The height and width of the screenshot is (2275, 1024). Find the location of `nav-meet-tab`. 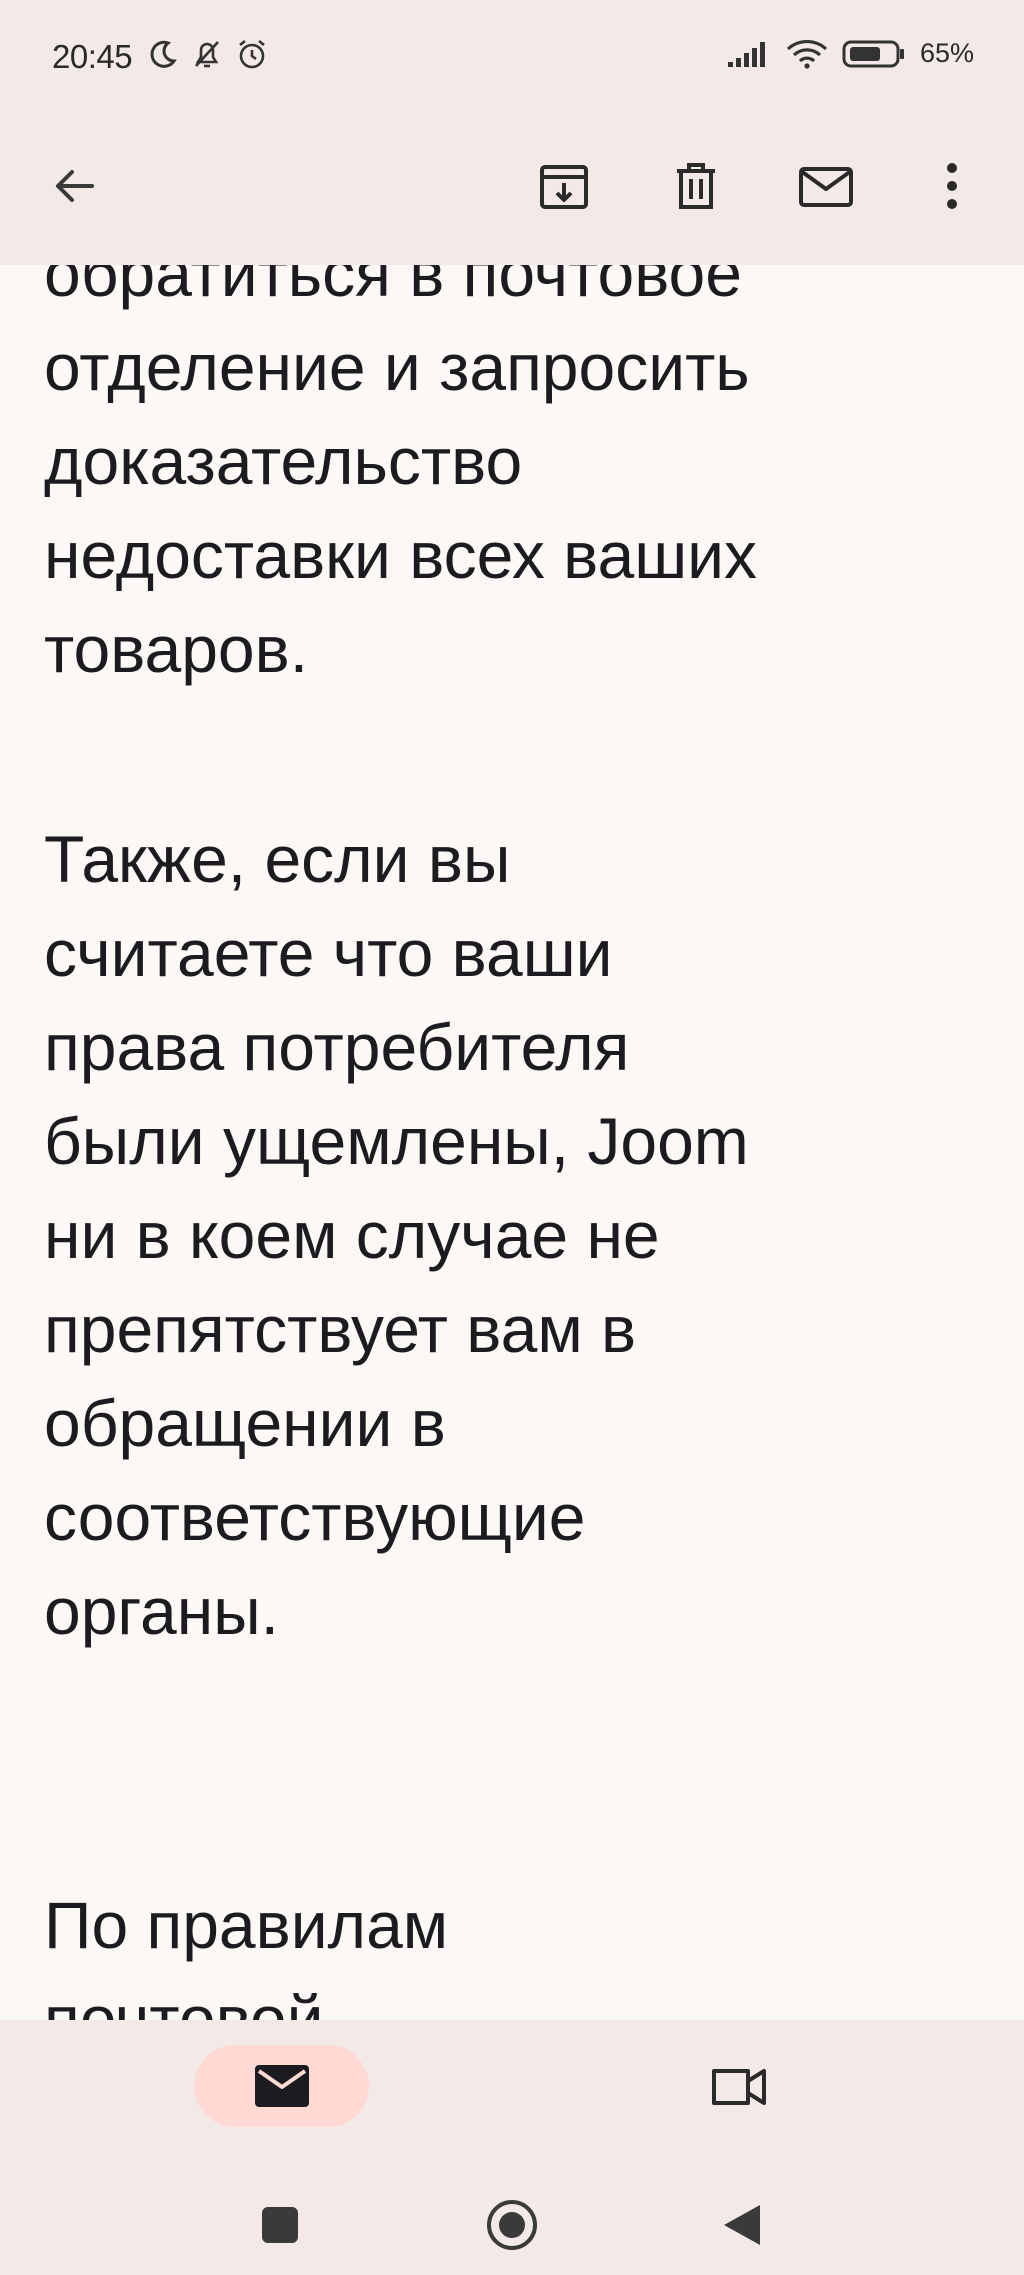

nav-meet-tab is located at coordinates (739, 2086).